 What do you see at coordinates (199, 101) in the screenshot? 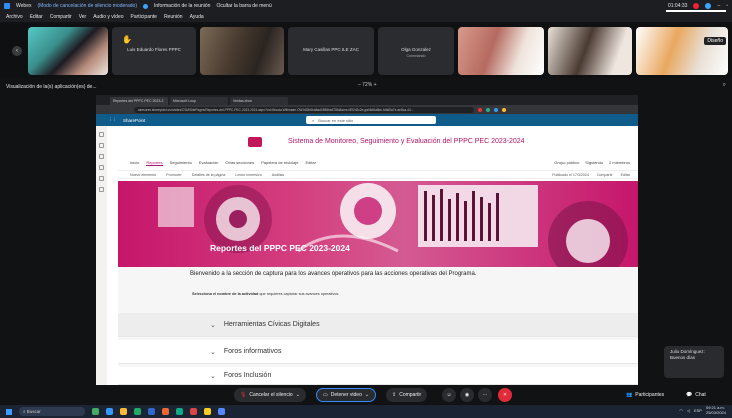
I see `browser-tab: Microsoft Loop` at bounding box center [199, 101].